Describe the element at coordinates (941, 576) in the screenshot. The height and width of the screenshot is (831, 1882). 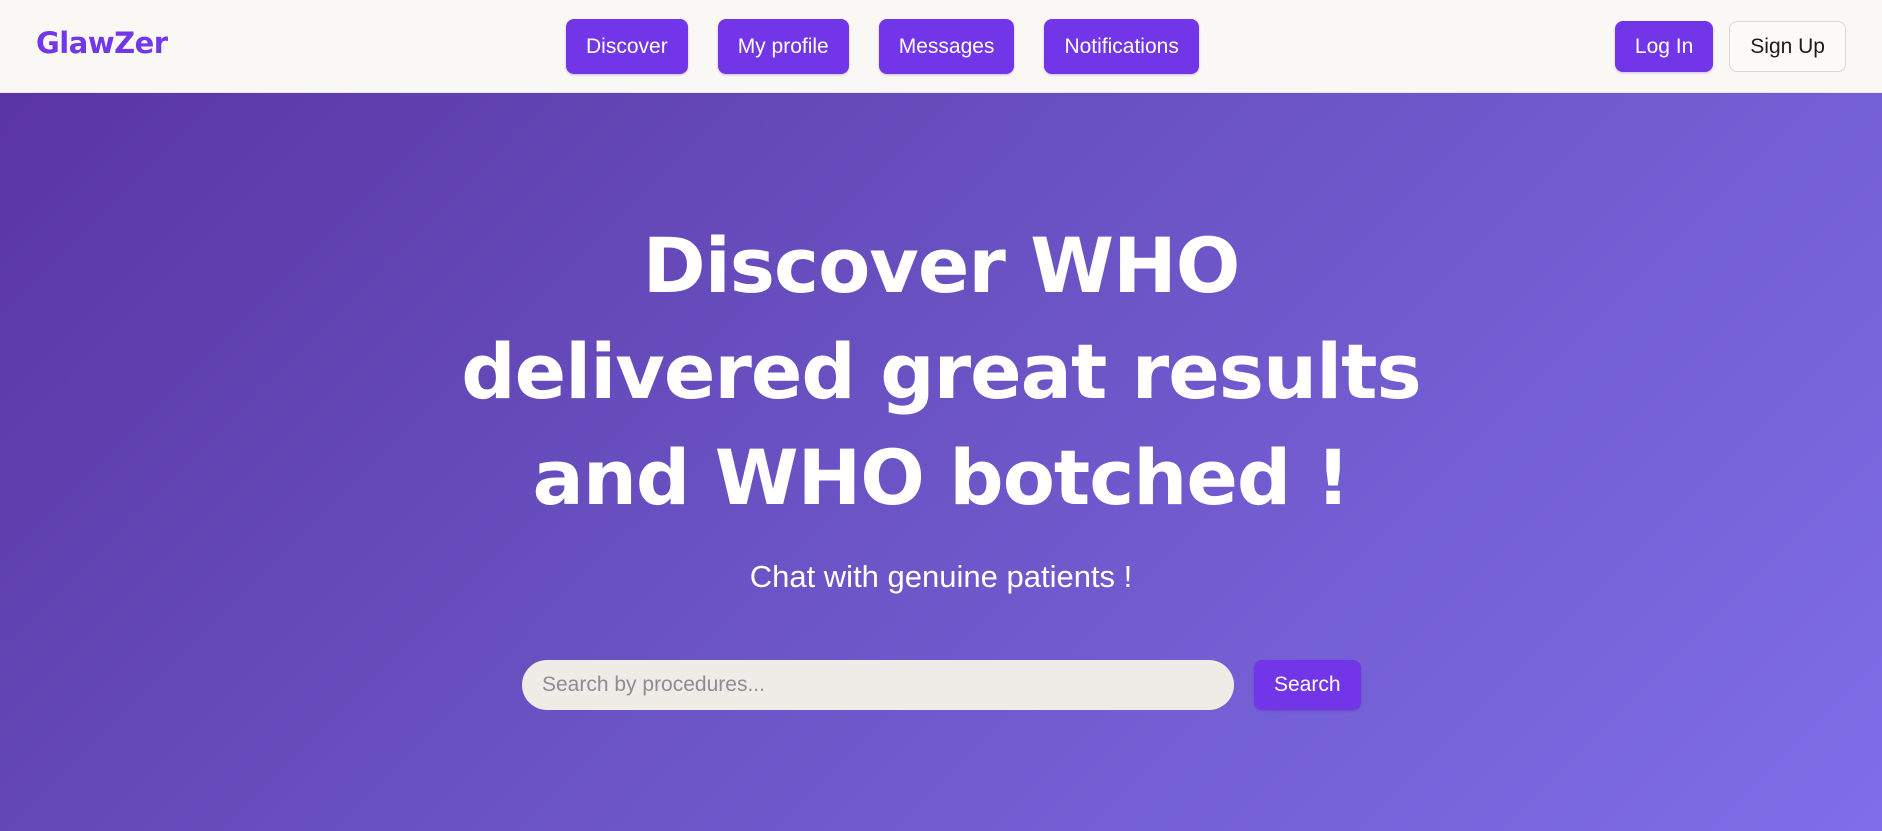
I see `hero-subtitle: Chat with genuine patients !` at that location.